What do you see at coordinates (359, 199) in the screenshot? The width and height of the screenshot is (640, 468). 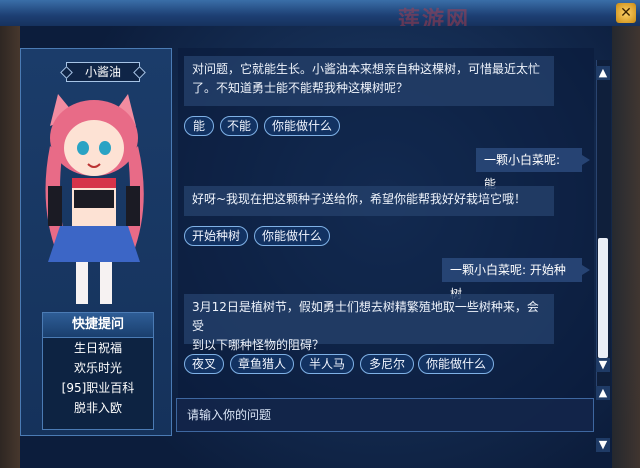 I see `npc-message-line: 好呀~我现在把这颗种子送给你，希望你能帮我好好栽培它哦！` at bounding box center [359, 199].